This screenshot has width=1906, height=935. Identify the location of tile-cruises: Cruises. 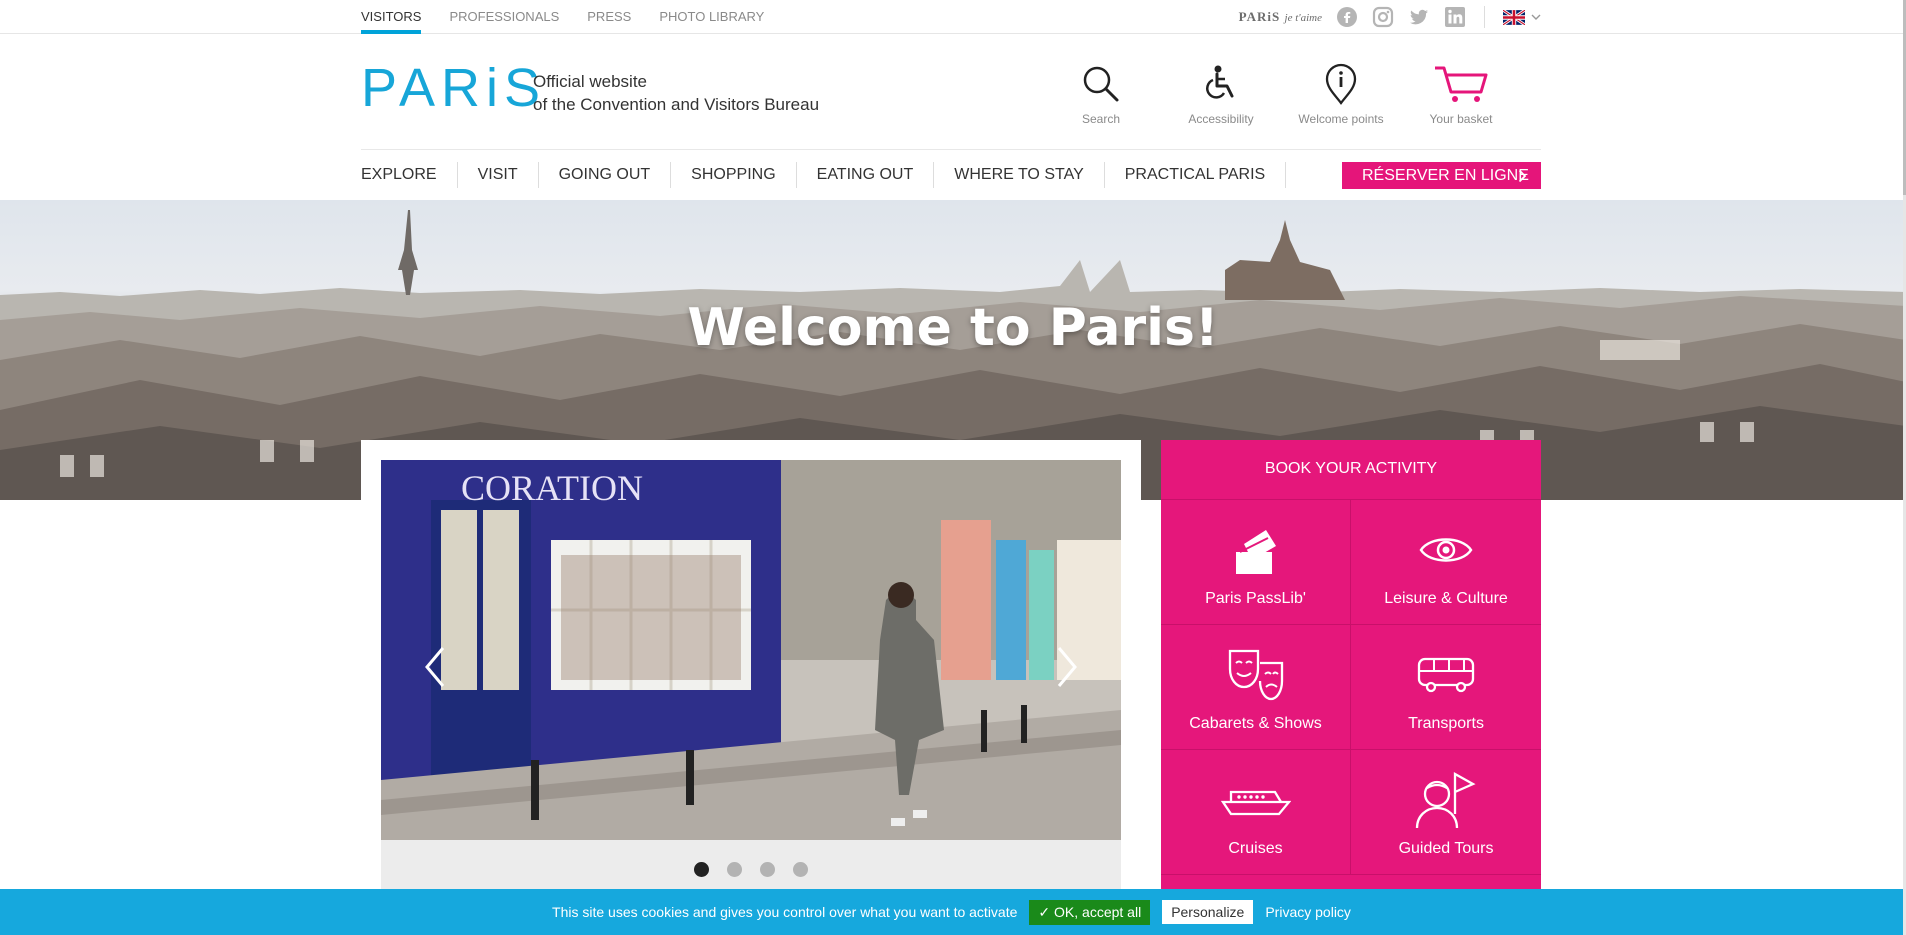
(1256, 812).